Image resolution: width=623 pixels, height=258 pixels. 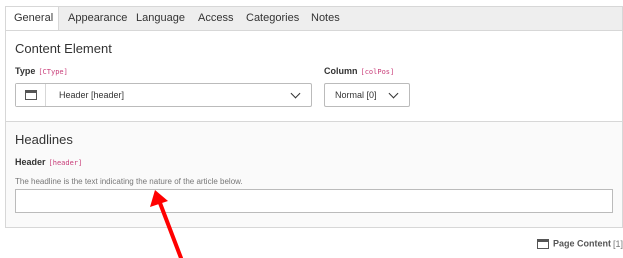 I want to click on column-field-key: [colPos], so click(x=377, y=72).